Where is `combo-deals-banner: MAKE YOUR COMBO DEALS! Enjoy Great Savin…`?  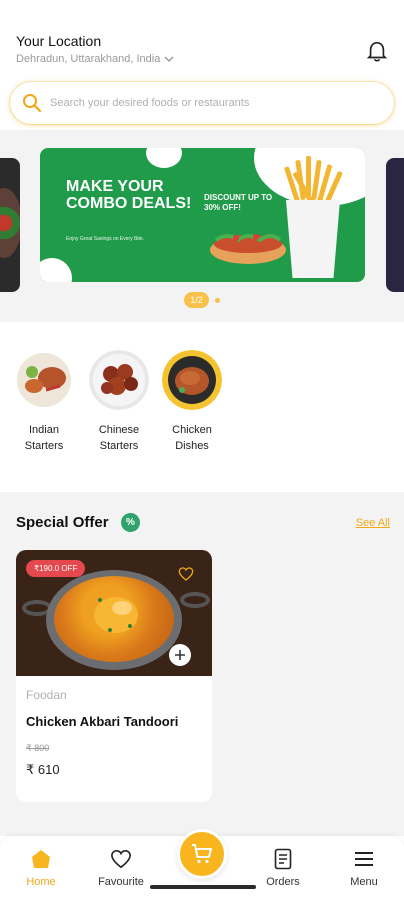
combo-deals-banner: MAKE YOUR COMBO DEALS! Enjoy Great Savin… is located at coordinates (202, 215).